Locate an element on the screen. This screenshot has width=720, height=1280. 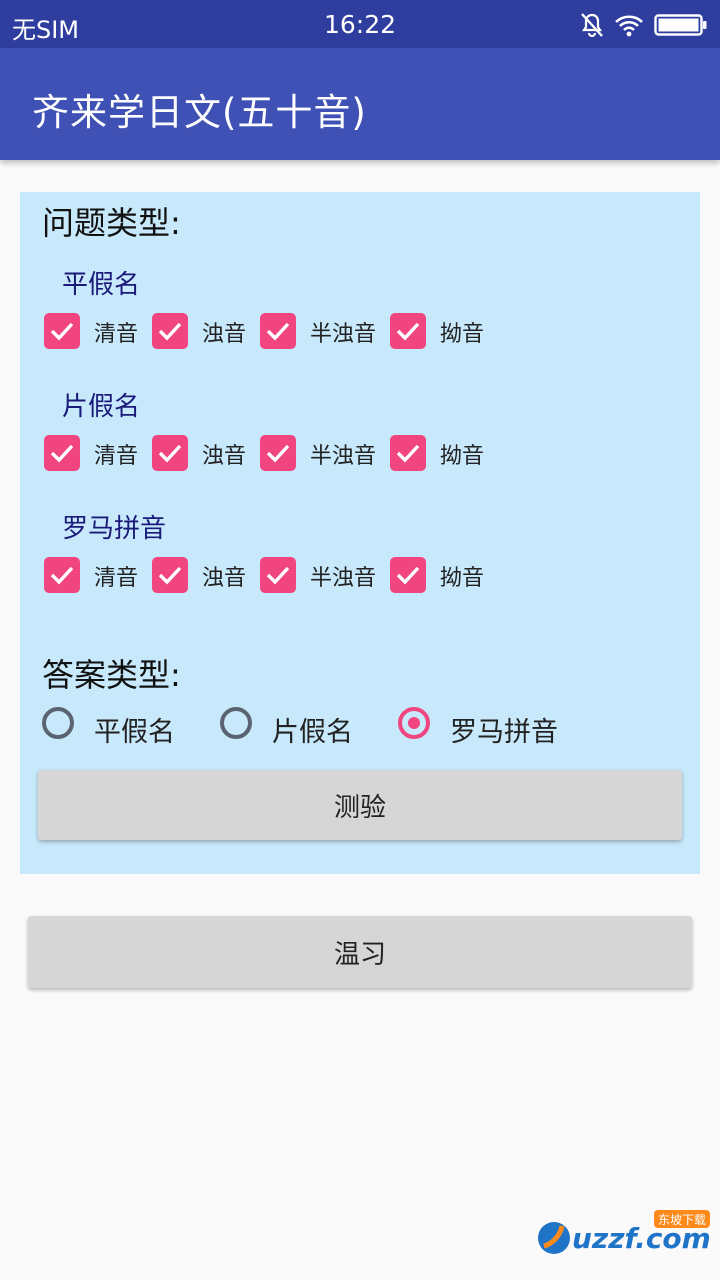
checkbox-romaji-handakuon is located at coordinates (278, 575).